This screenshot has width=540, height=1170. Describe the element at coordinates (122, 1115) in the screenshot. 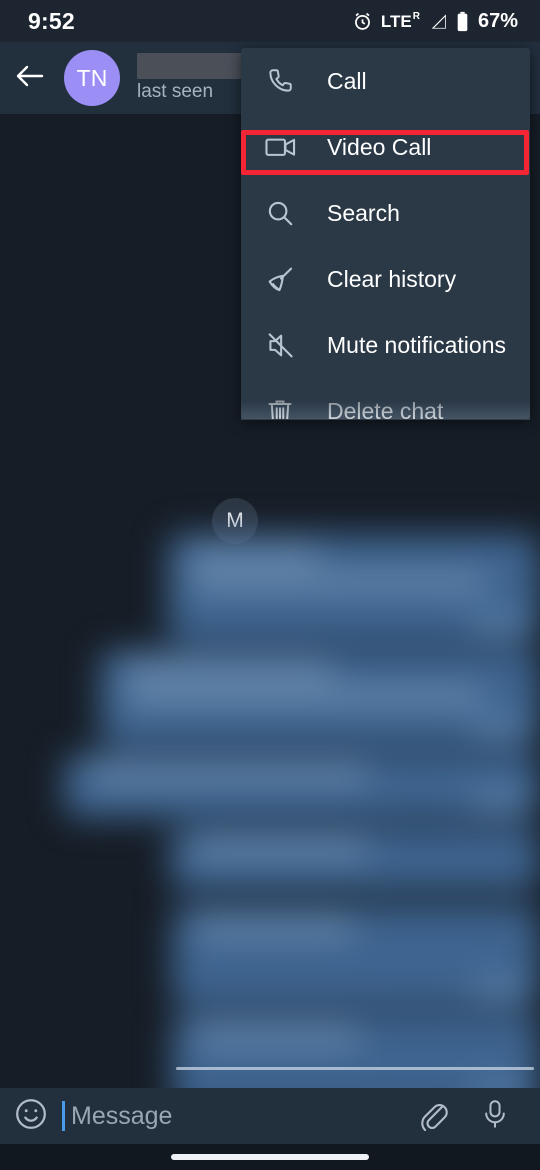

I see `message-input-placeholder: Message` at that location.